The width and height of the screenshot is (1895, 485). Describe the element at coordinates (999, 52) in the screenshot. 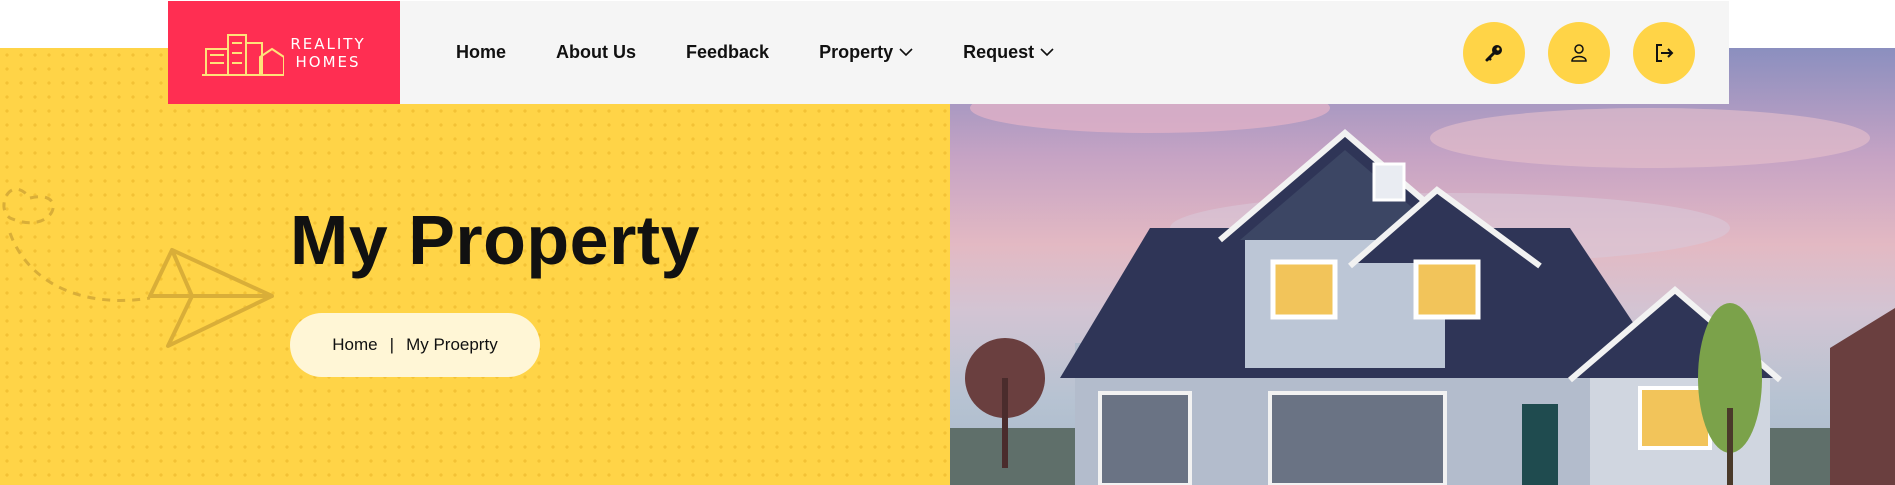

I see `nav-request-label: Request` at that location.